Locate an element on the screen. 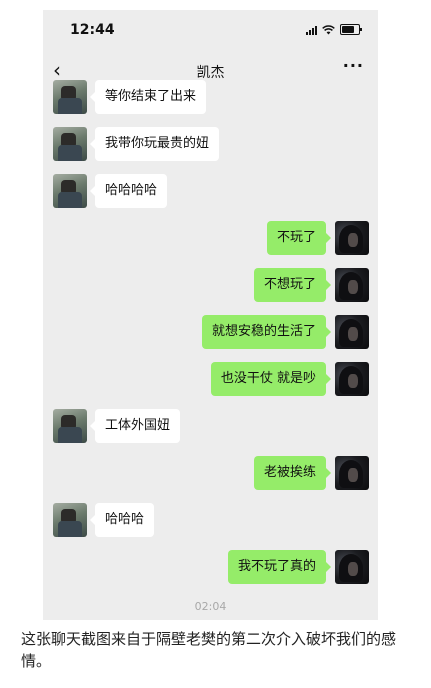  status-time: 12:44 is located at coordinates (92, 30).